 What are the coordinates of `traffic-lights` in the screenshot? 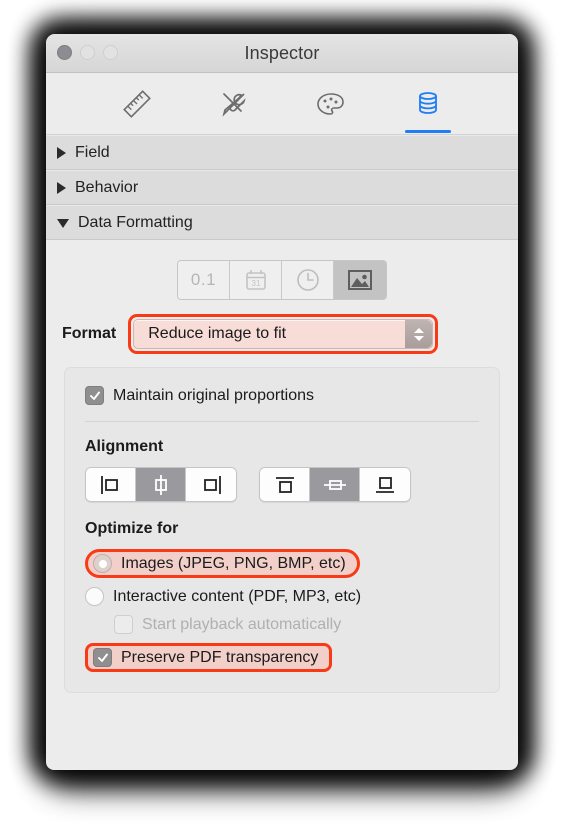 It's located at (87, 52).